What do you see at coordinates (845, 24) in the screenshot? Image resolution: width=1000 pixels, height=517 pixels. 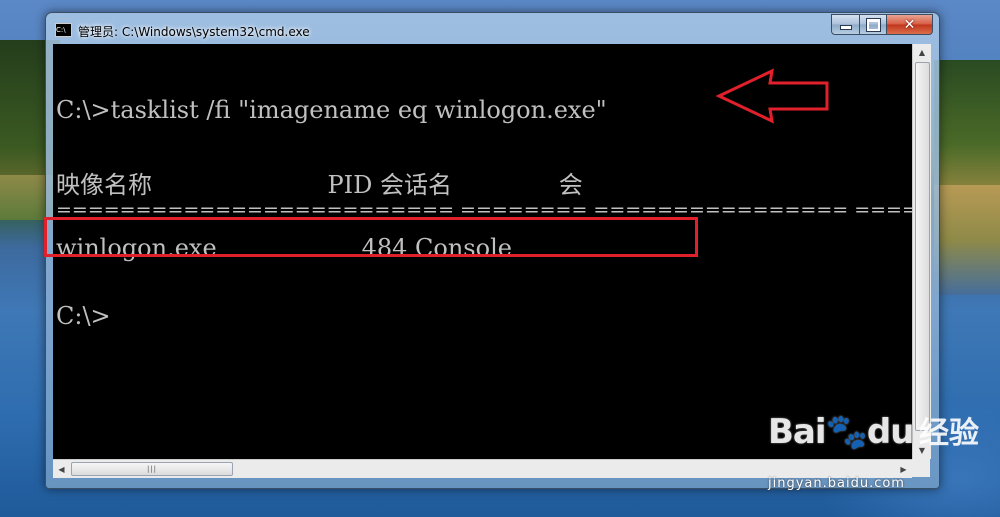 I see `minimize-button` at bounding box center [845, 24].